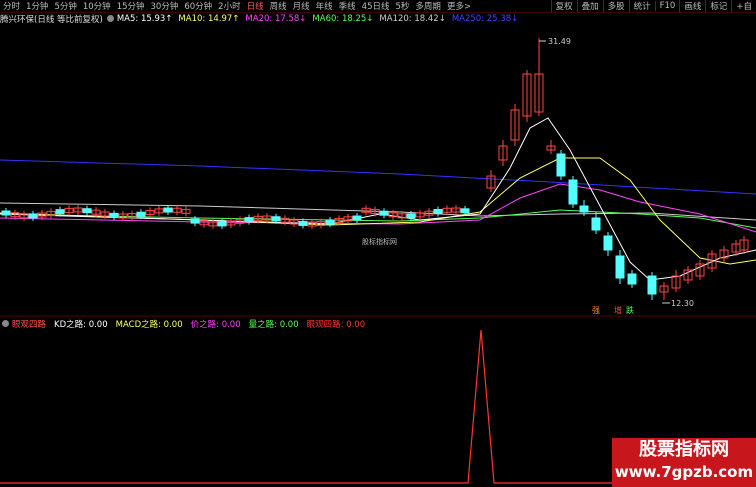 Image resolution: width=756 pixels, height=487 pixels. What do you see at coordinates (149, 324) in the screenshot?
I see `indicator-value-1: MACD之路: 0.00` at bounding box center [149, 324].